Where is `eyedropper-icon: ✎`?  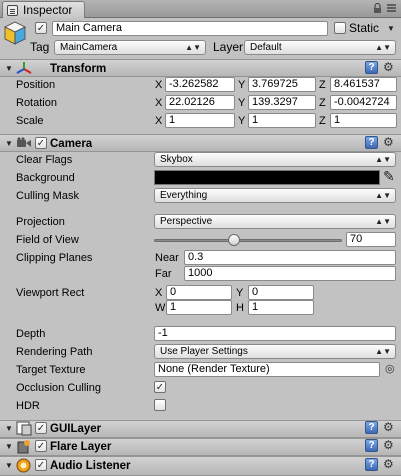 eyedropper-icon: ✎ is located at coordinates (389, 176).